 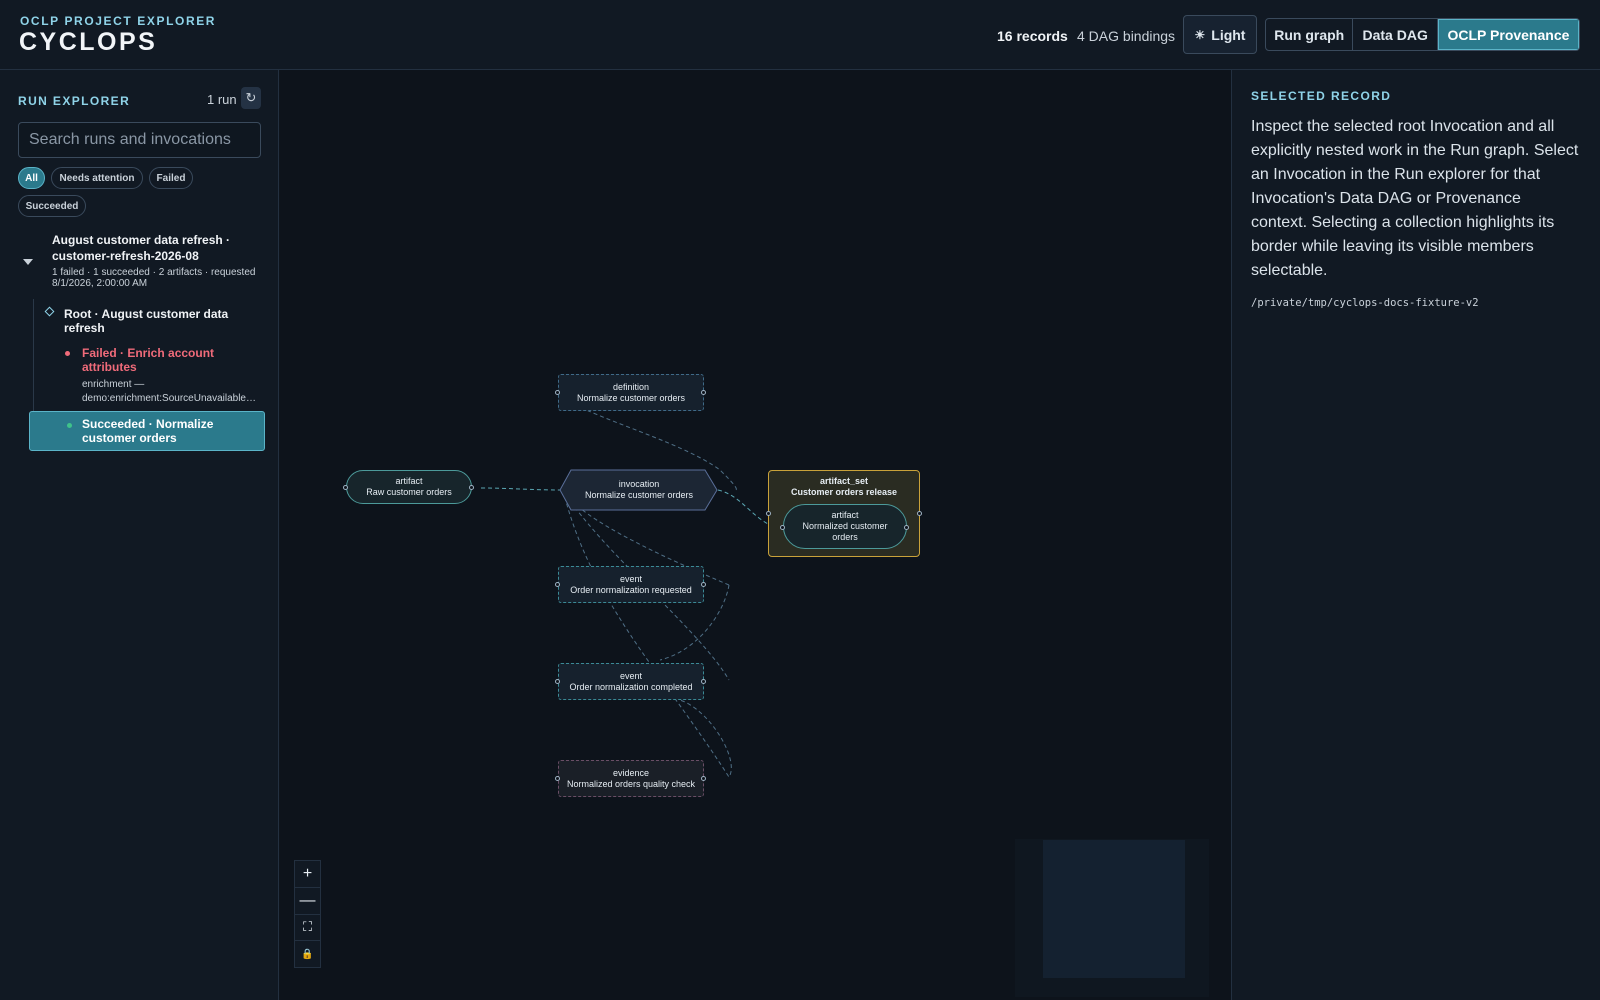 I want to click on view-switcher: Run graph Data DAG OCLP Provenance, so click(x=1422, y=34).